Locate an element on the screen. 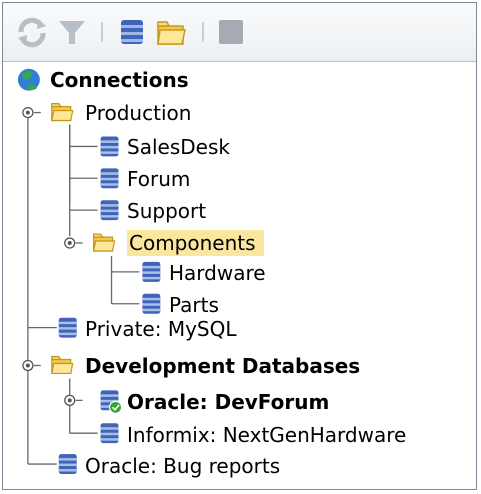  tree-item-production: Production is located at coordinates (138, 113).